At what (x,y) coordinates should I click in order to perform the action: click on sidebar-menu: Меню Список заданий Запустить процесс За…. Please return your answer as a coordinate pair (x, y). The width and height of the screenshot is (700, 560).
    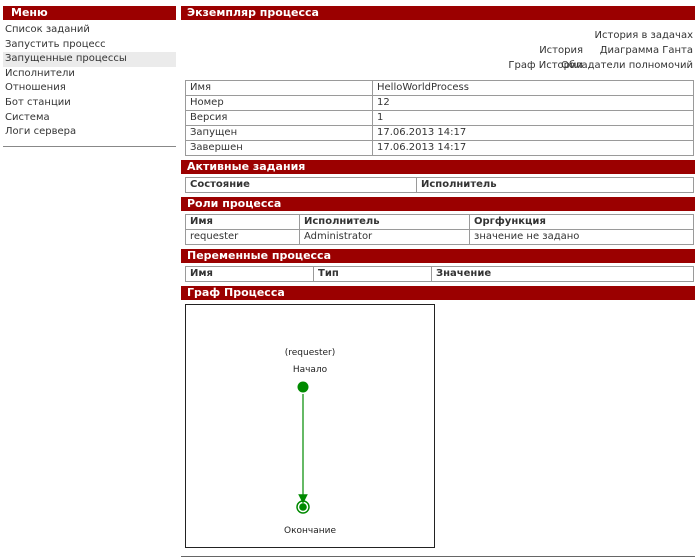
    Looking at the image, I should click on (89, 76).